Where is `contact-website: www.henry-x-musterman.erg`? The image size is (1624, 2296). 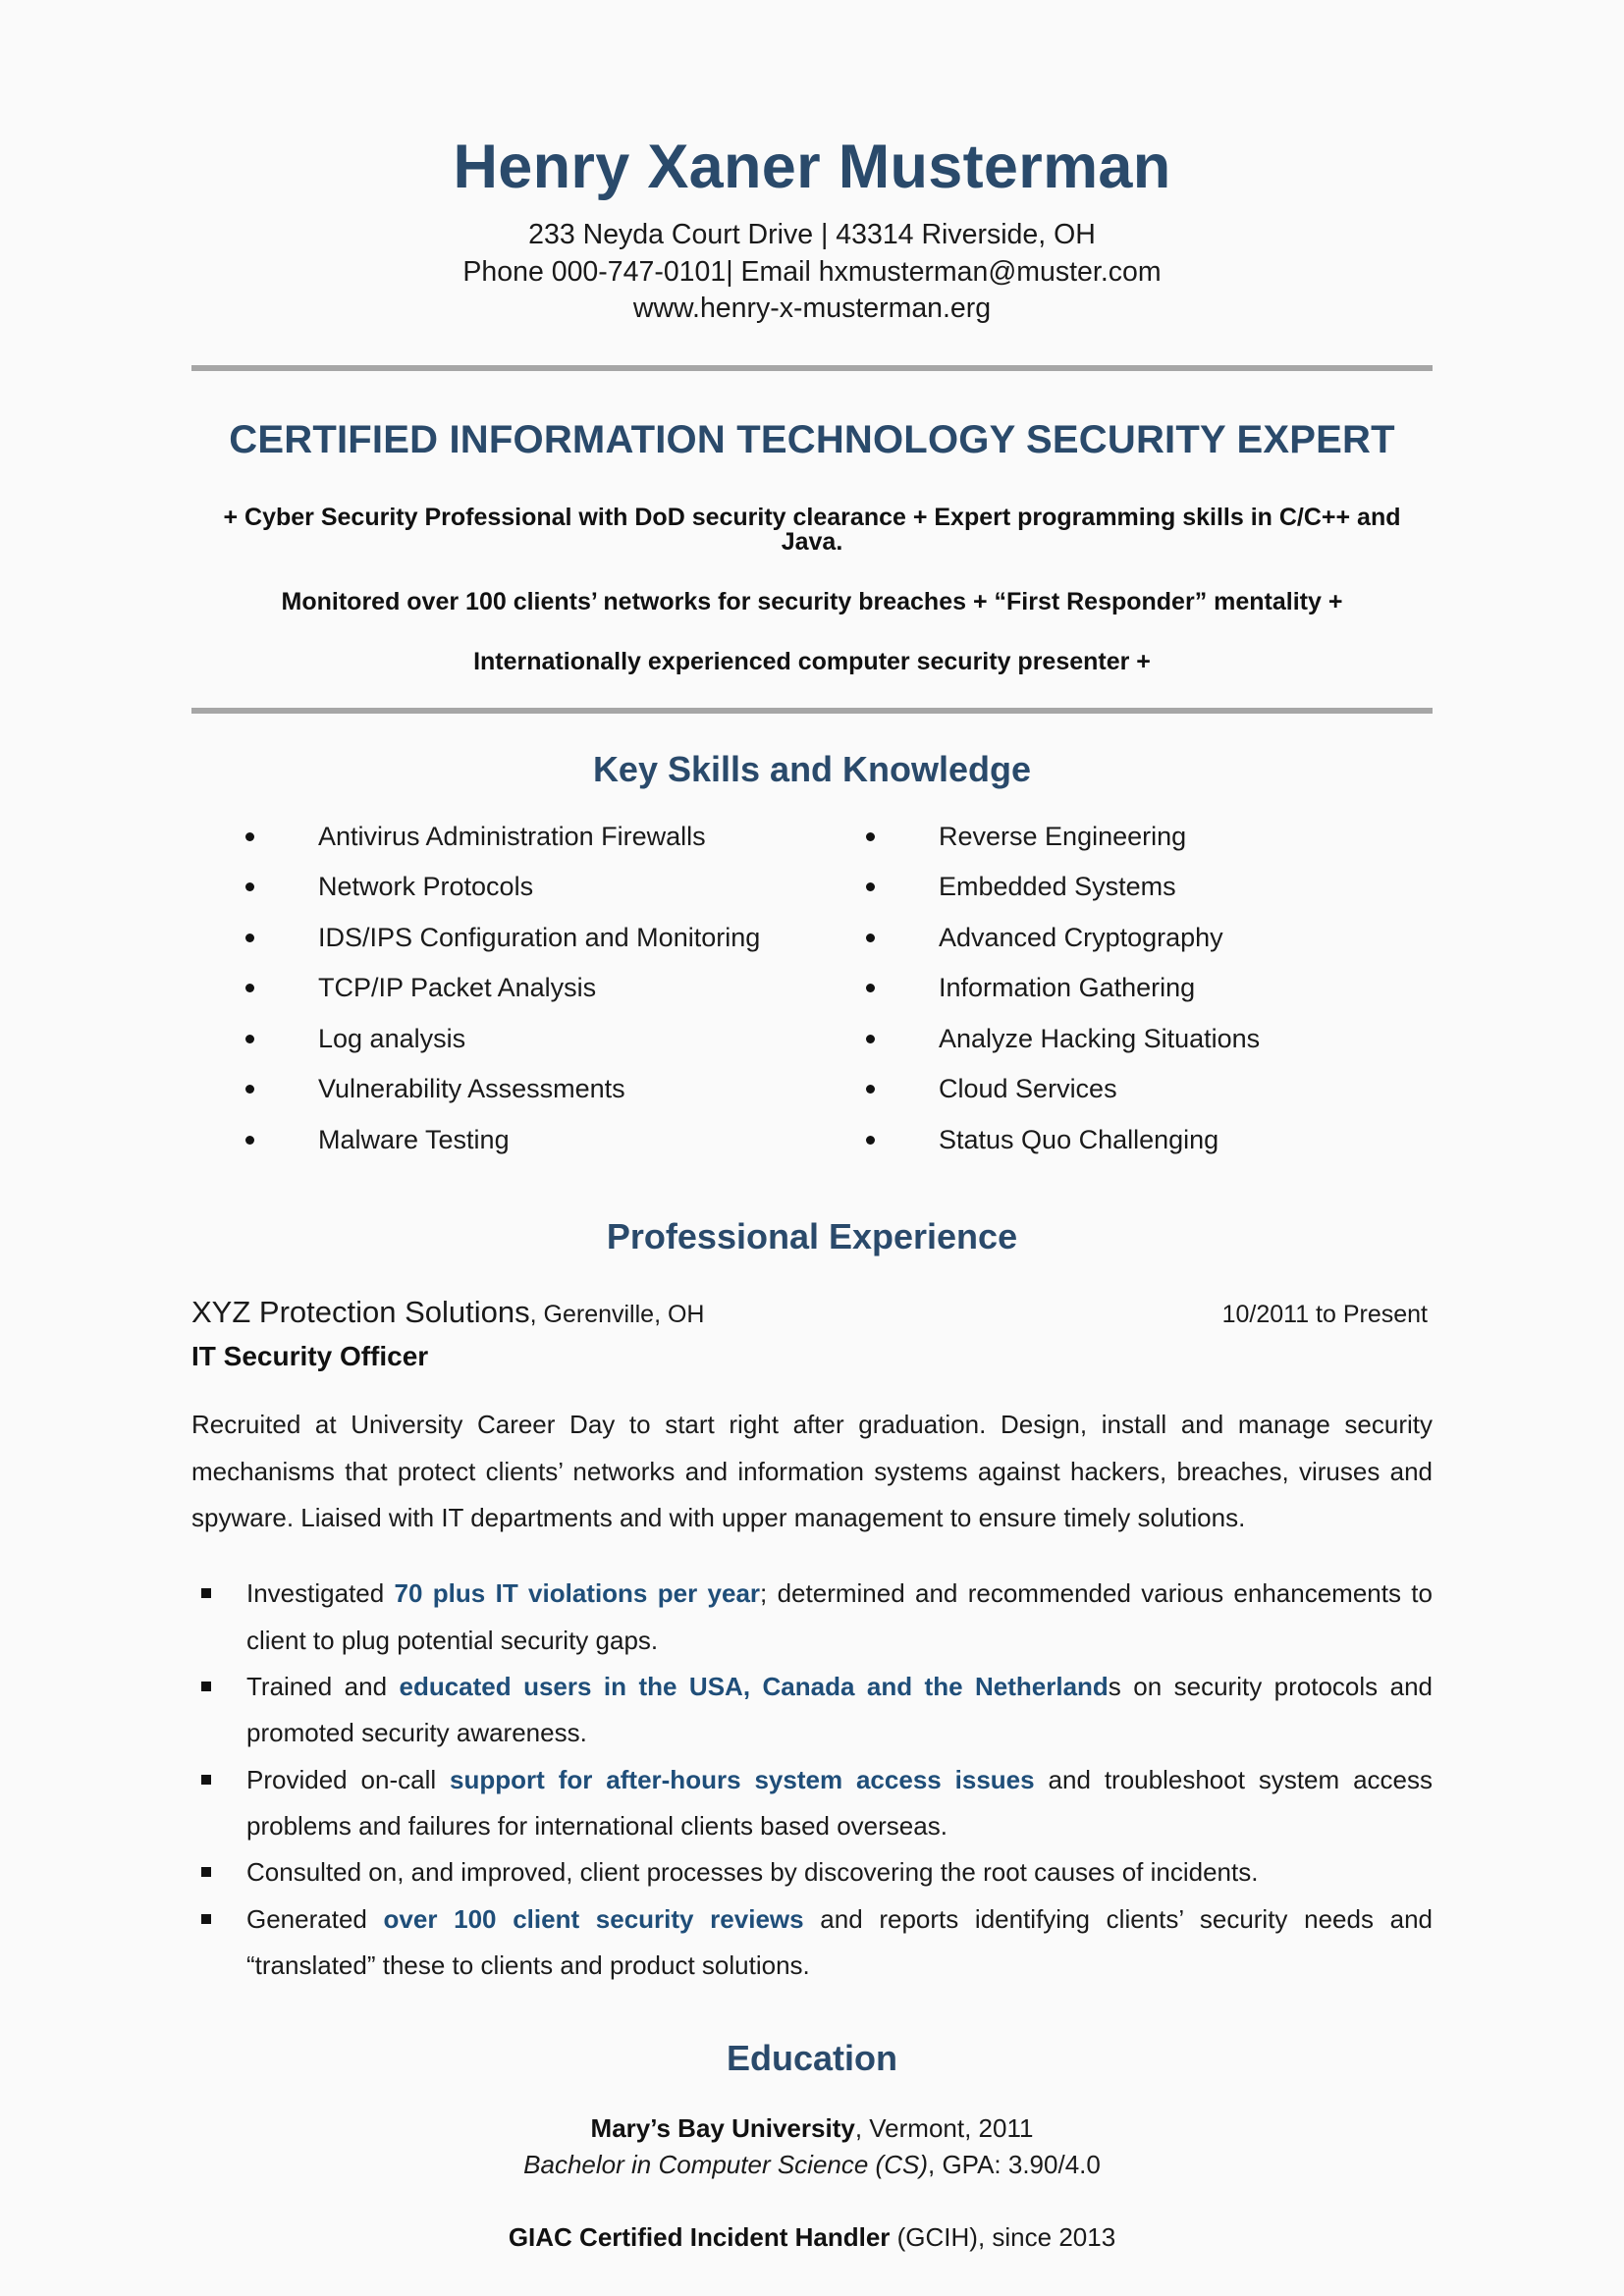
contact-website: www.henry-x-musterman.erg is located at coordinates (812, 309).